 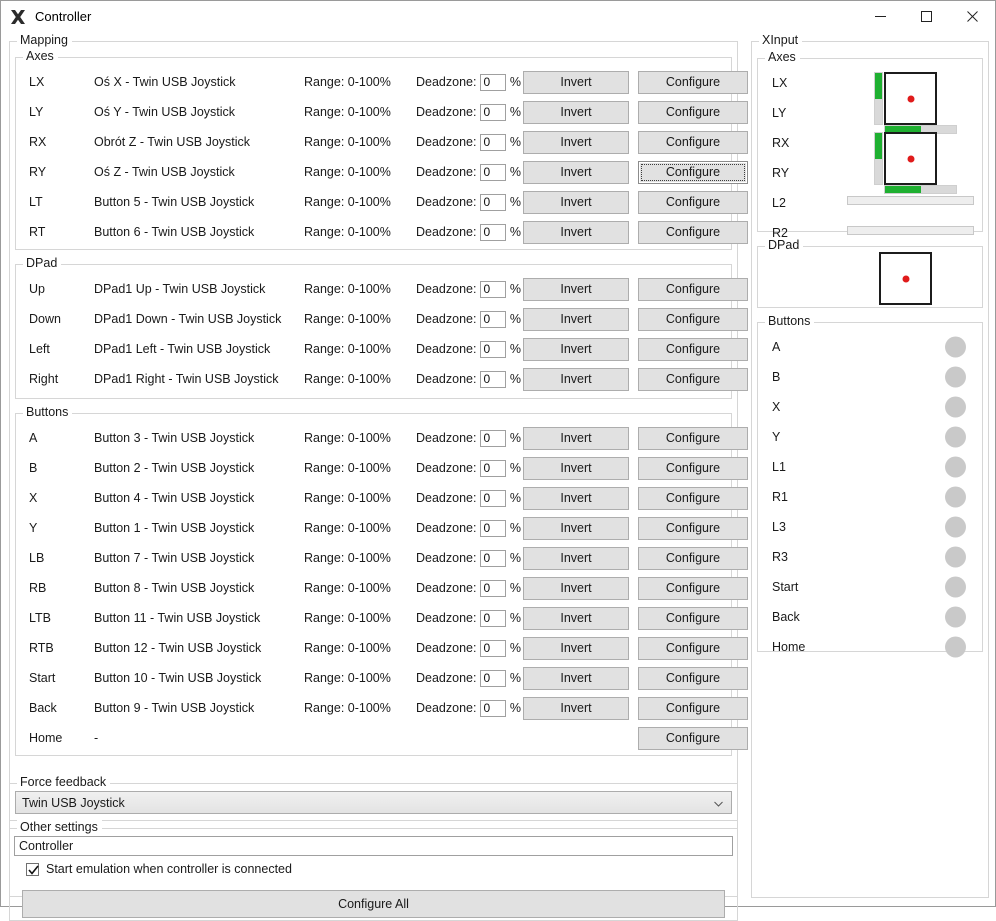 What do you see at coordinates (199, 112) in the screenshot?
I see `mapping-row-source: Oś Y - Twin USB Joystick` at bounding box center [199, 112].